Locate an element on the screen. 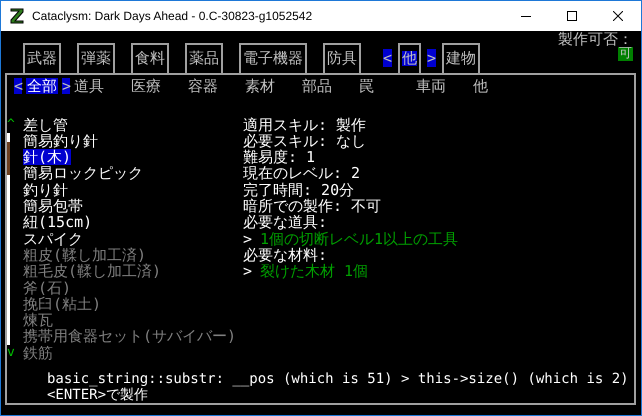  category-tab: 電子機器 is located at coordinates (273, 57).